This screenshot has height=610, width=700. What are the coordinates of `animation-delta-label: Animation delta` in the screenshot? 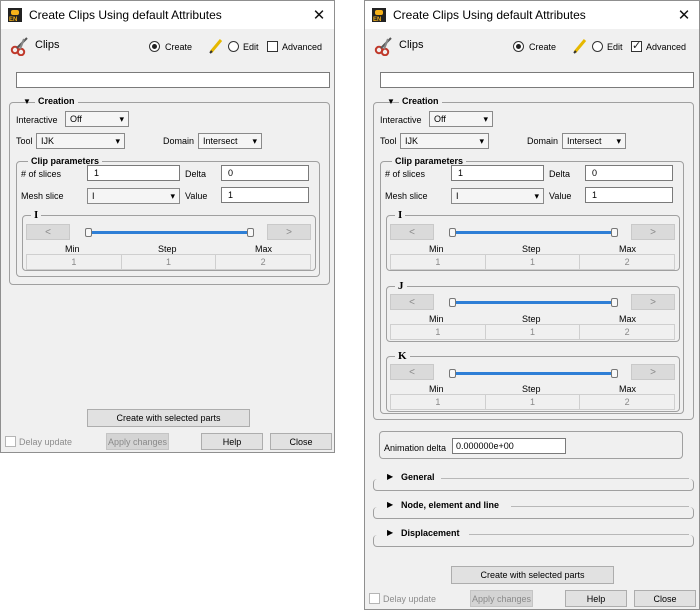 It's located at (415, 448).